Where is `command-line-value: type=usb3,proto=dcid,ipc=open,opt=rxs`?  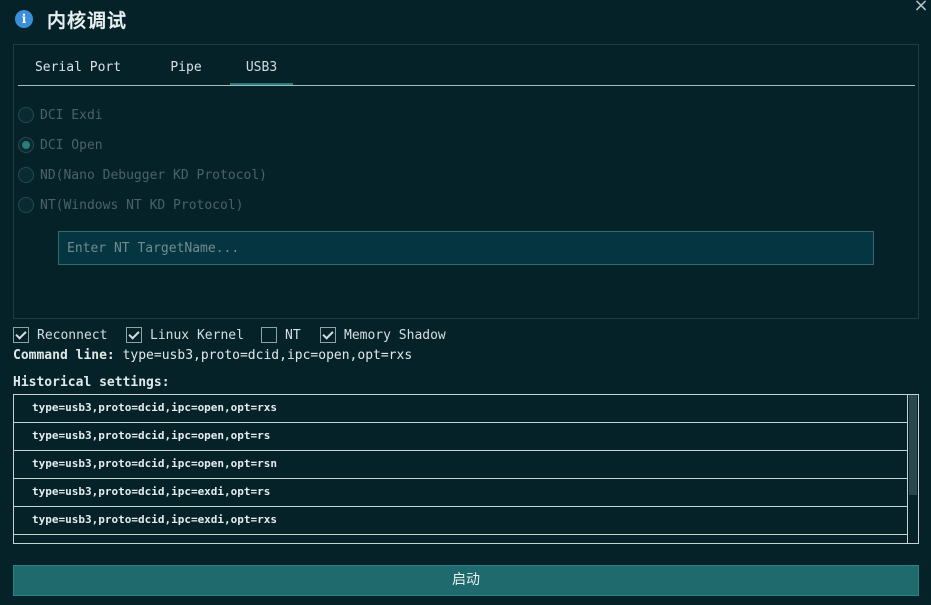
command-line-value: type=usb3,proto=dcid,ipc=open,opt=rxs is located at coordinates (267, 355).